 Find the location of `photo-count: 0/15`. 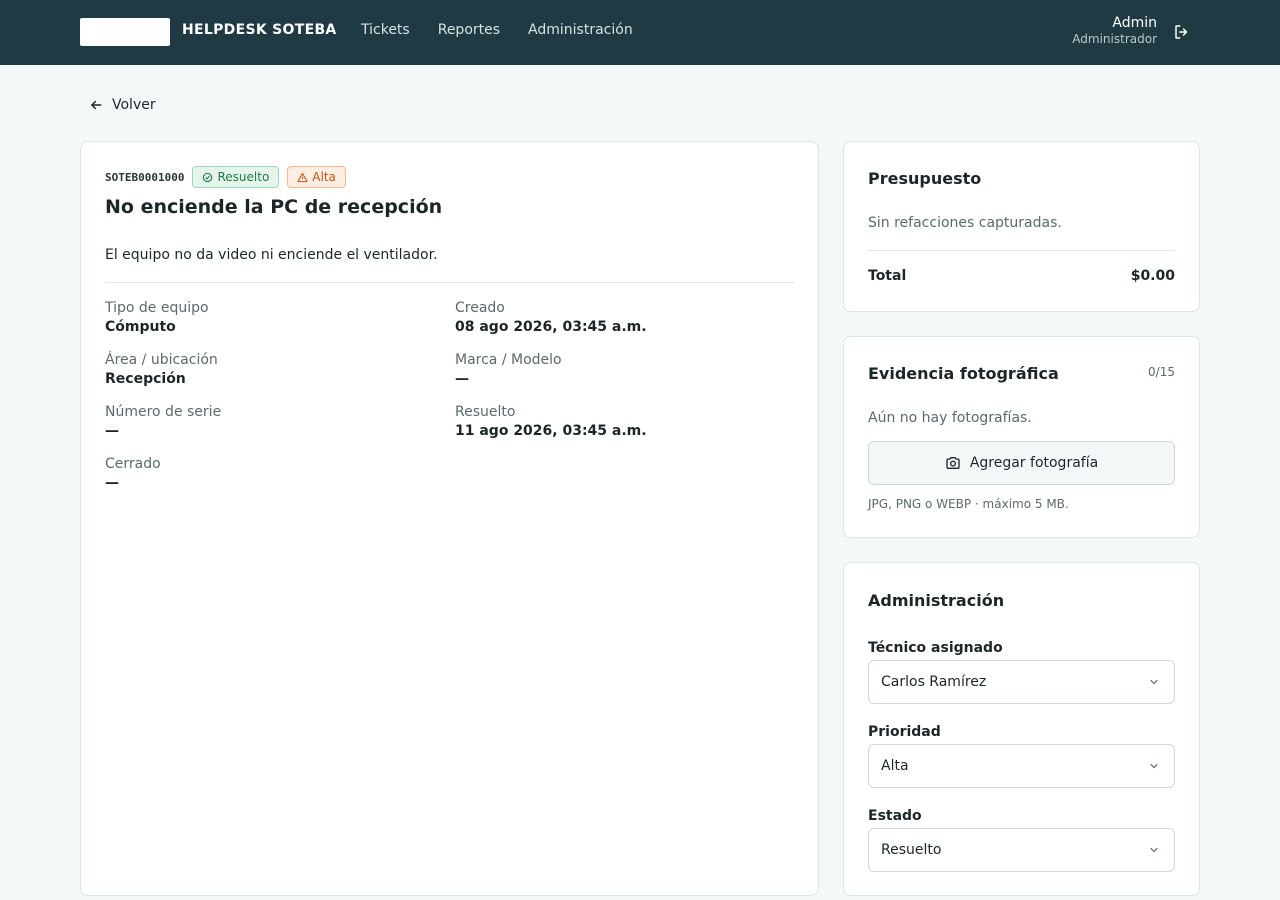

photo-count: 0/15 is located at coordinates (1161, 372).